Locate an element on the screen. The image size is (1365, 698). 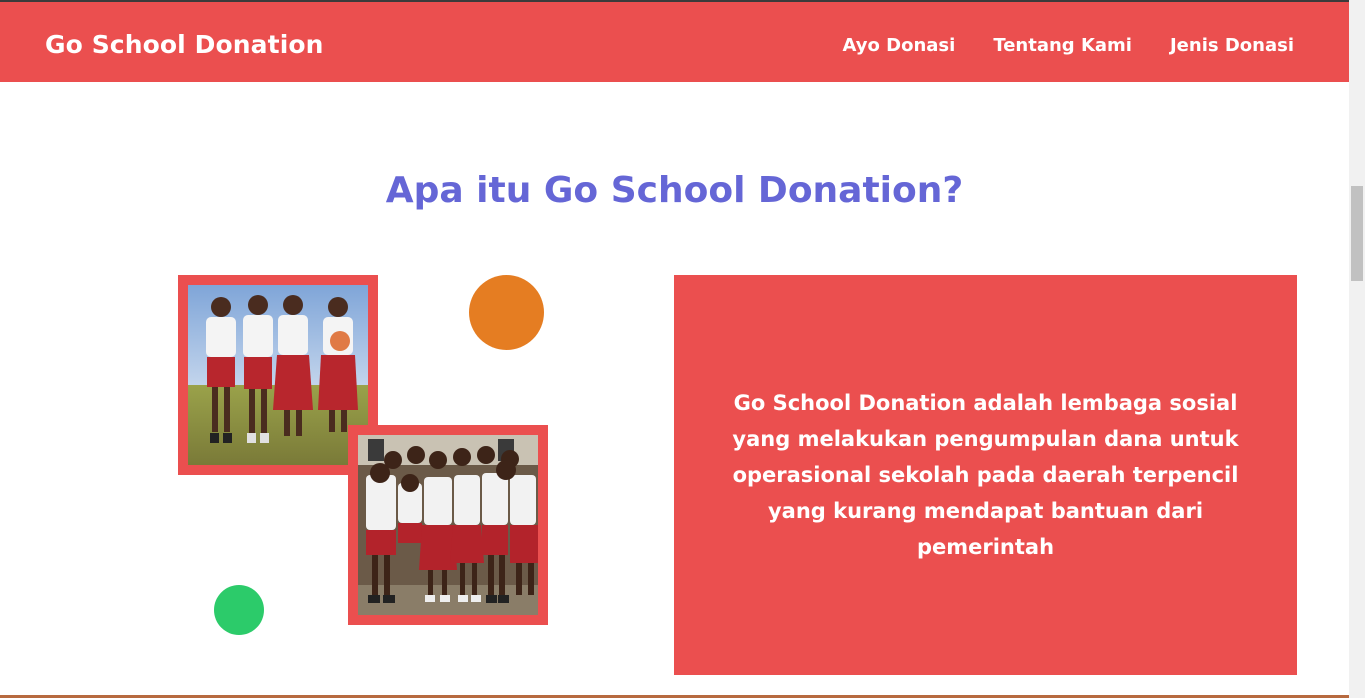
orange-circle-decoration is located at coordinates (506, 312).